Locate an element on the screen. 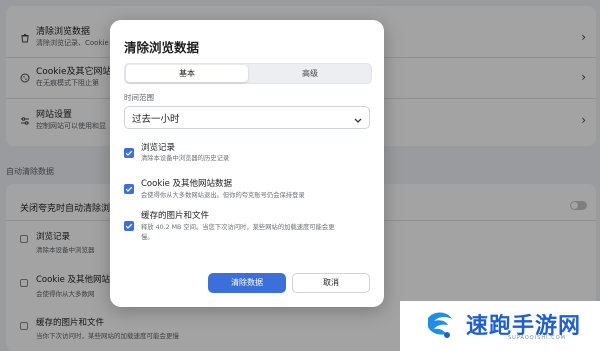 The image size is (600, 351). chevron-down-icon is located at coordinates (358, 117).